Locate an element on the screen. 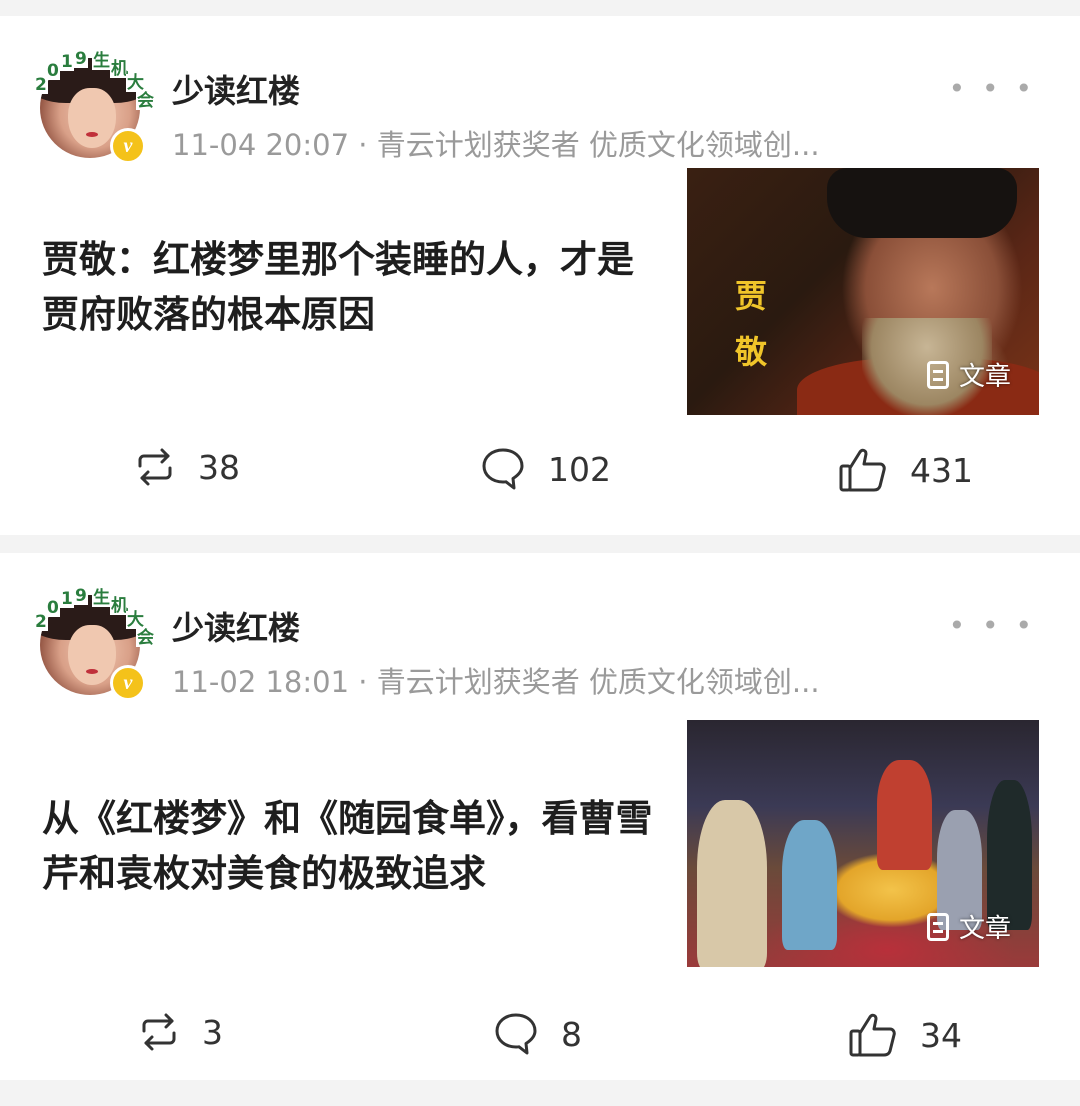 This screenshot has height=1106, width=1080. comment-button: 8 is located at coordinates (537, 1034).